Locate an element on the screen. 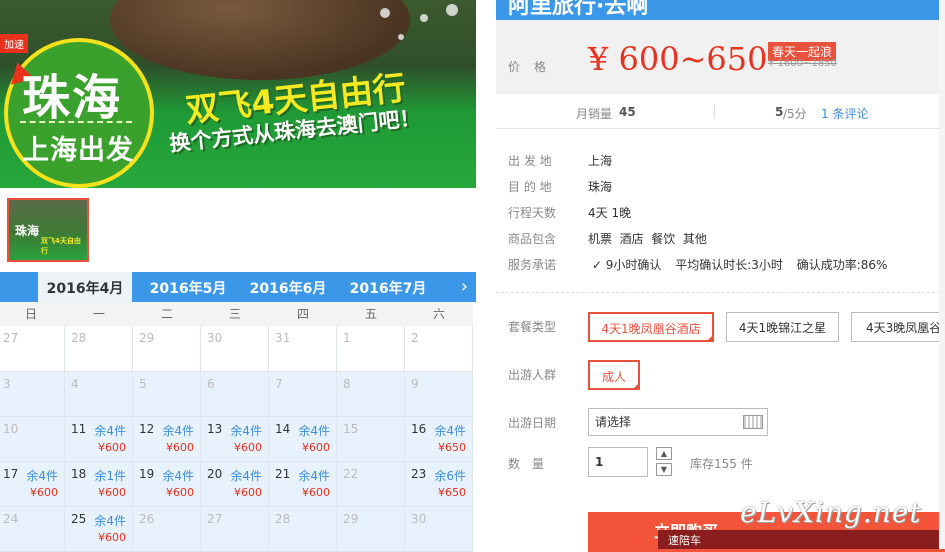 The image size is (945, 552). calendar-day-cell: 11 余4件 ¥600 is located at coordinates (99, 439).